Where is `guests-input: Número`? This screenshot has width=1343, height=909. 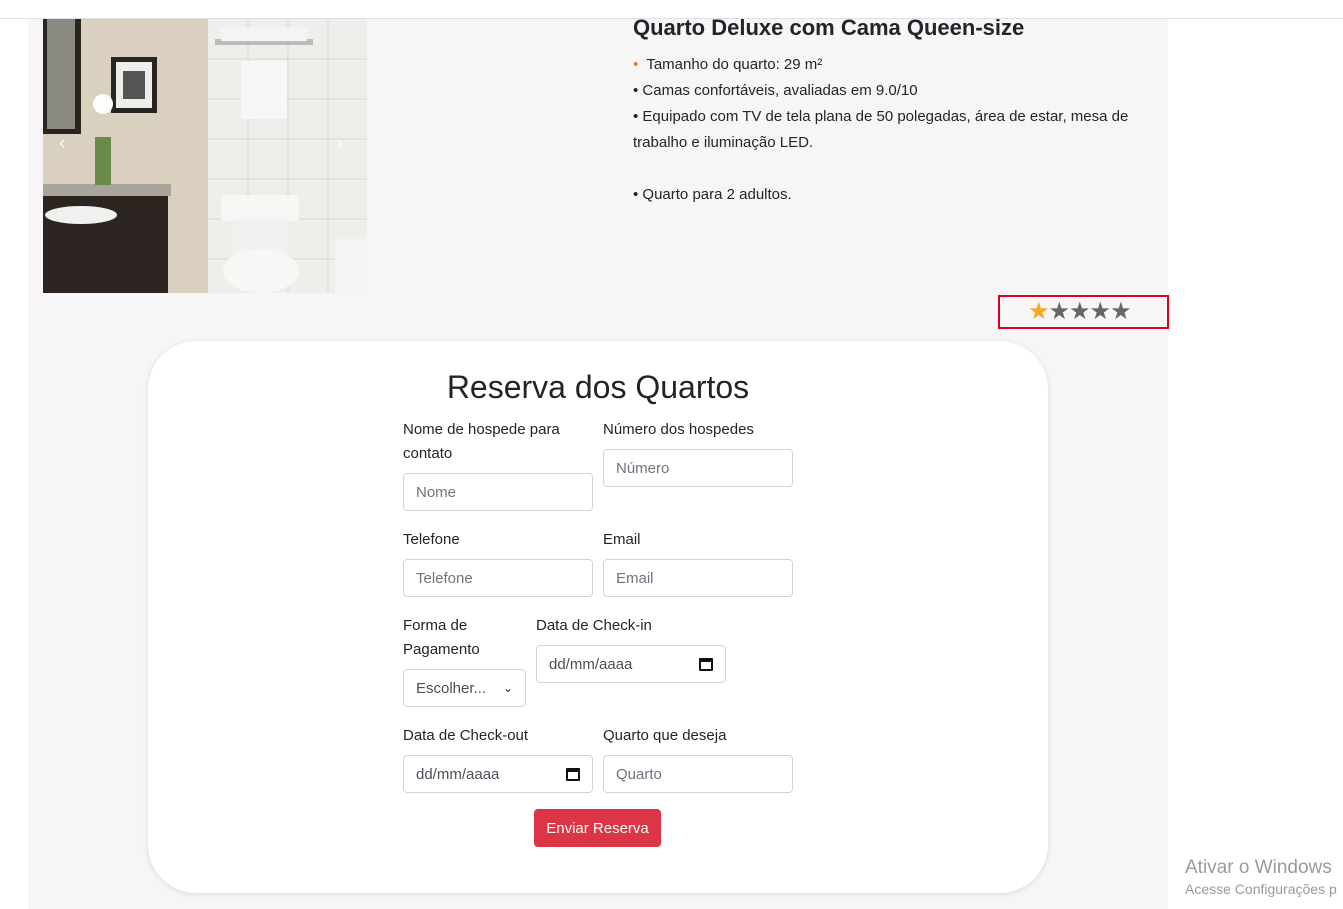 guests-input: Número is located at coordinates (698, 468).